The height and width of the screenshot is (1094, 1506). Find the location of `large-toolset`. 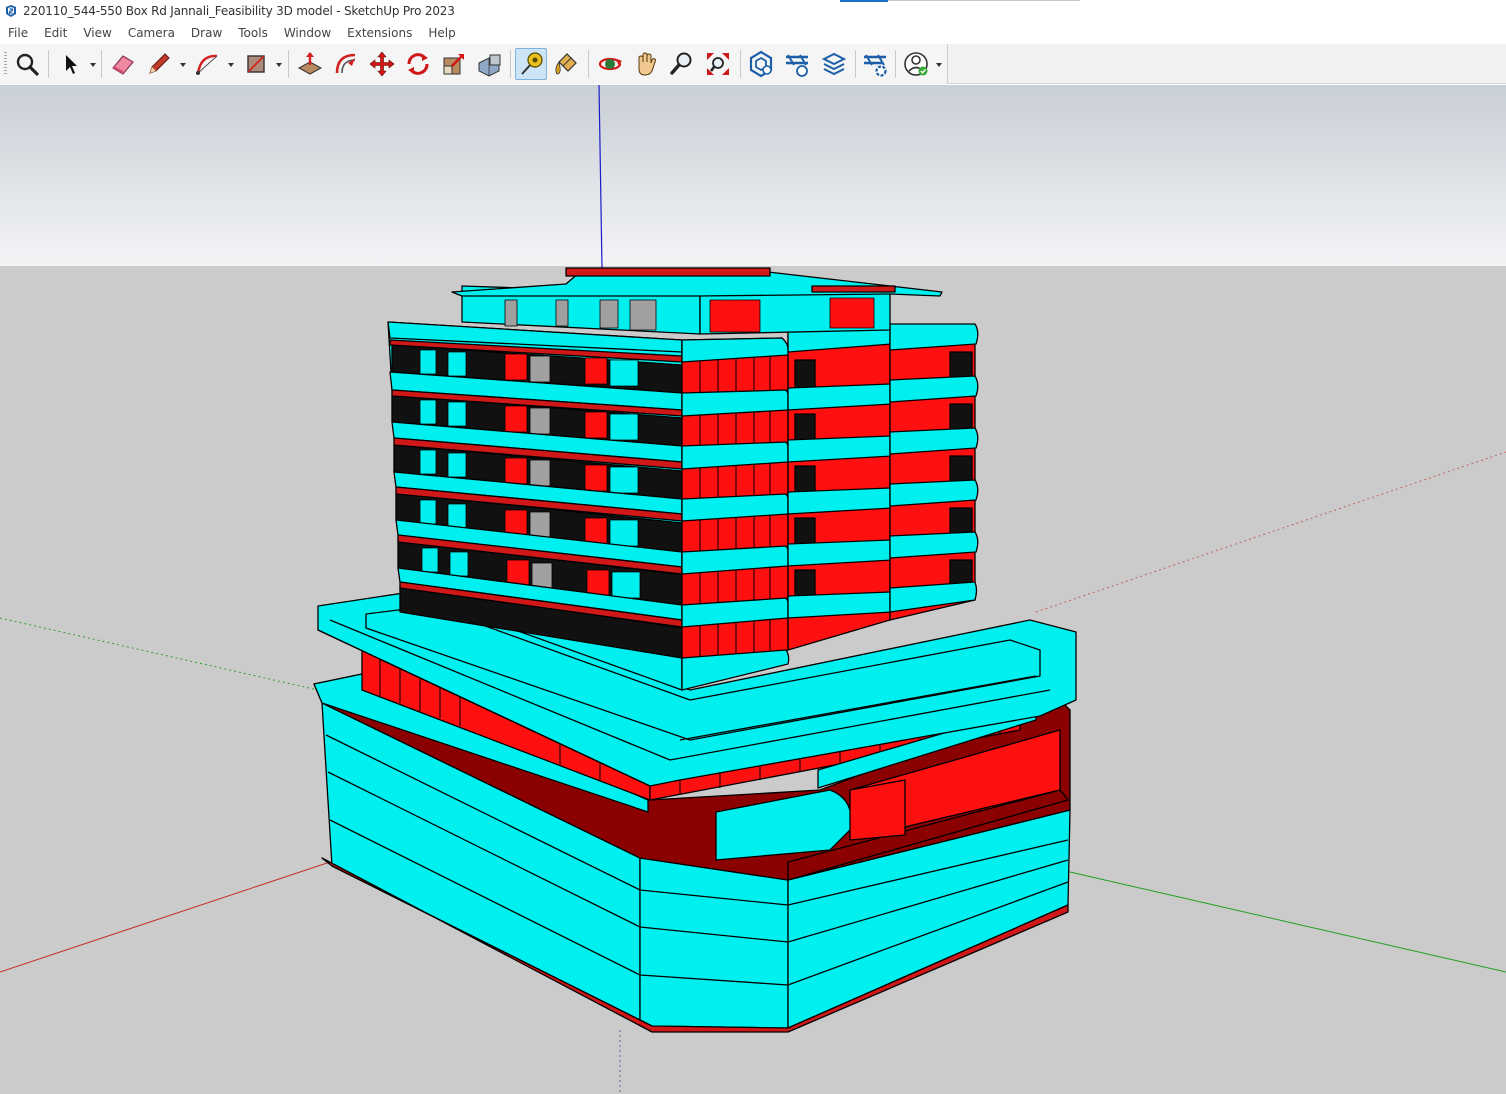

large-toolset is located at coordinates (474, 64).